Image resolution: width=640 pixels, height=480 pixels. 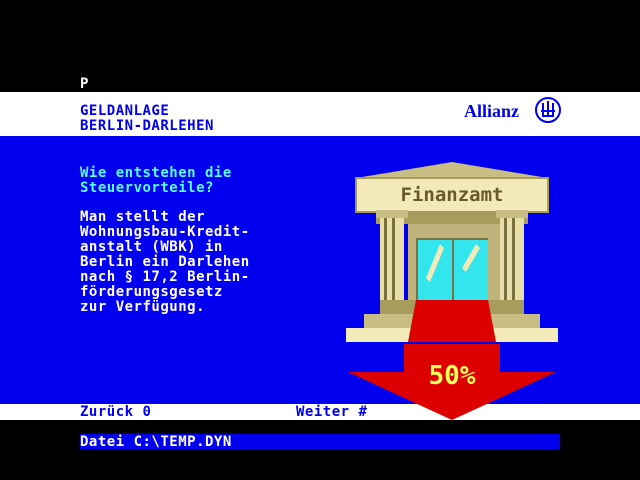 What do you see at coordinates (156, 442) in the screenshot?
I see `file-path-status: Datei C:\TEMP.DYN` at bounding box center [156, 442].